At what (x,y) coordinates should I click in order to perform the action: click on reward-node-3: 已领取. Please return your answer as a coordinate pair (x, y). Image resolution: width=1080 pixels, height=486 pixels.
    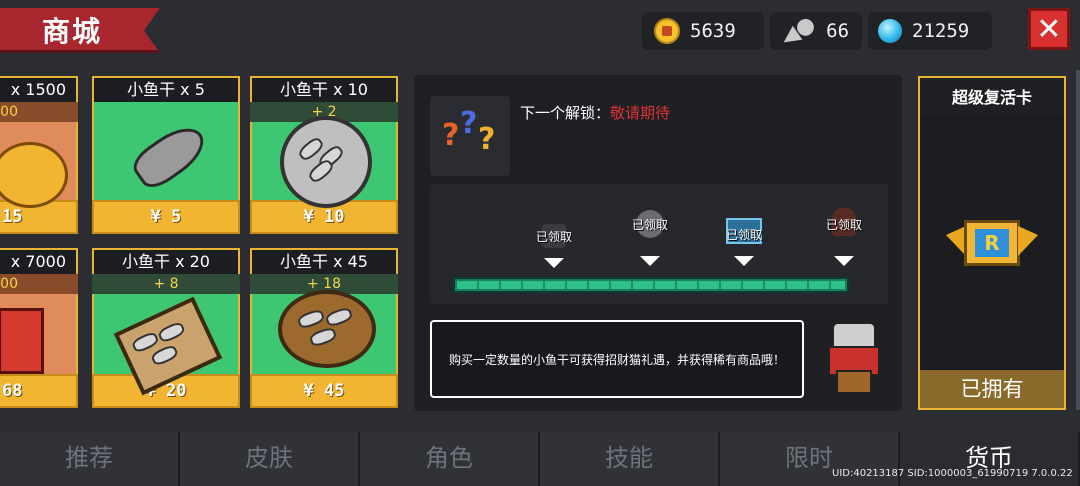
    Looking at the image, I should click on (744, 242).